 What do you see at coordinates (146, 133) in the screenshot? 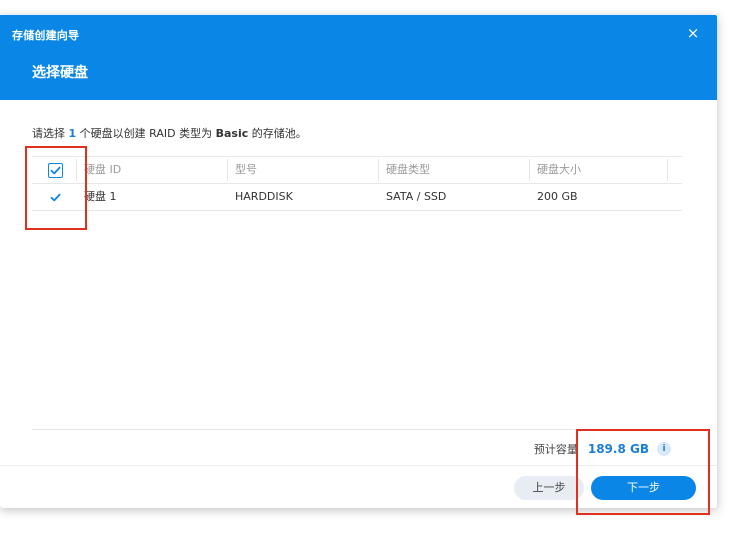
I see `instruction-middle: 个硬盘以创建 RAID 类型为` at bounding box center [146, 133].